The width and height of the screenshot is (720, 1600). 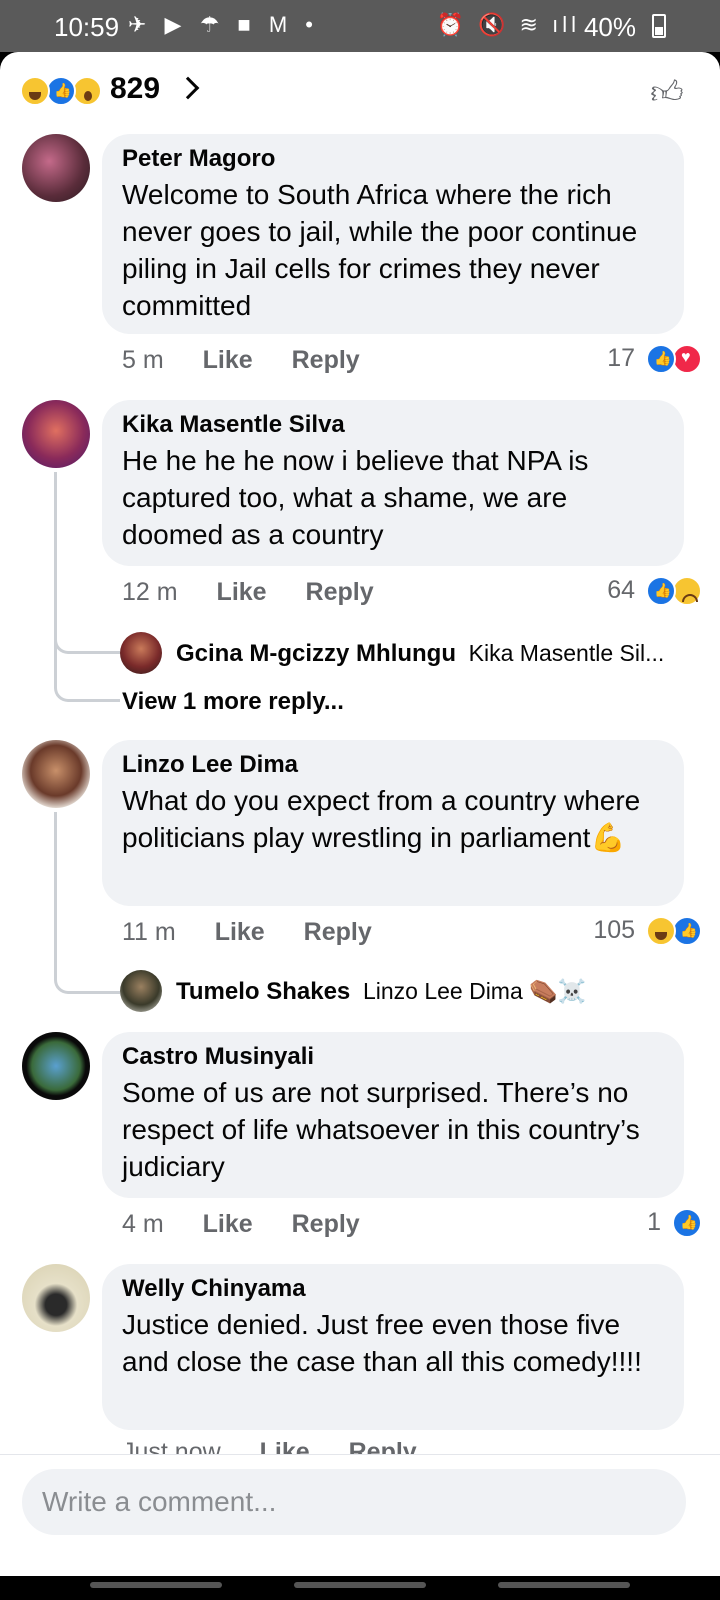 What do you see at coordinates (223, 24) in the screenshot?
I see `notification-icons: ✈ ▶ ☂ ■ M •` at bounding box center [223, 24].